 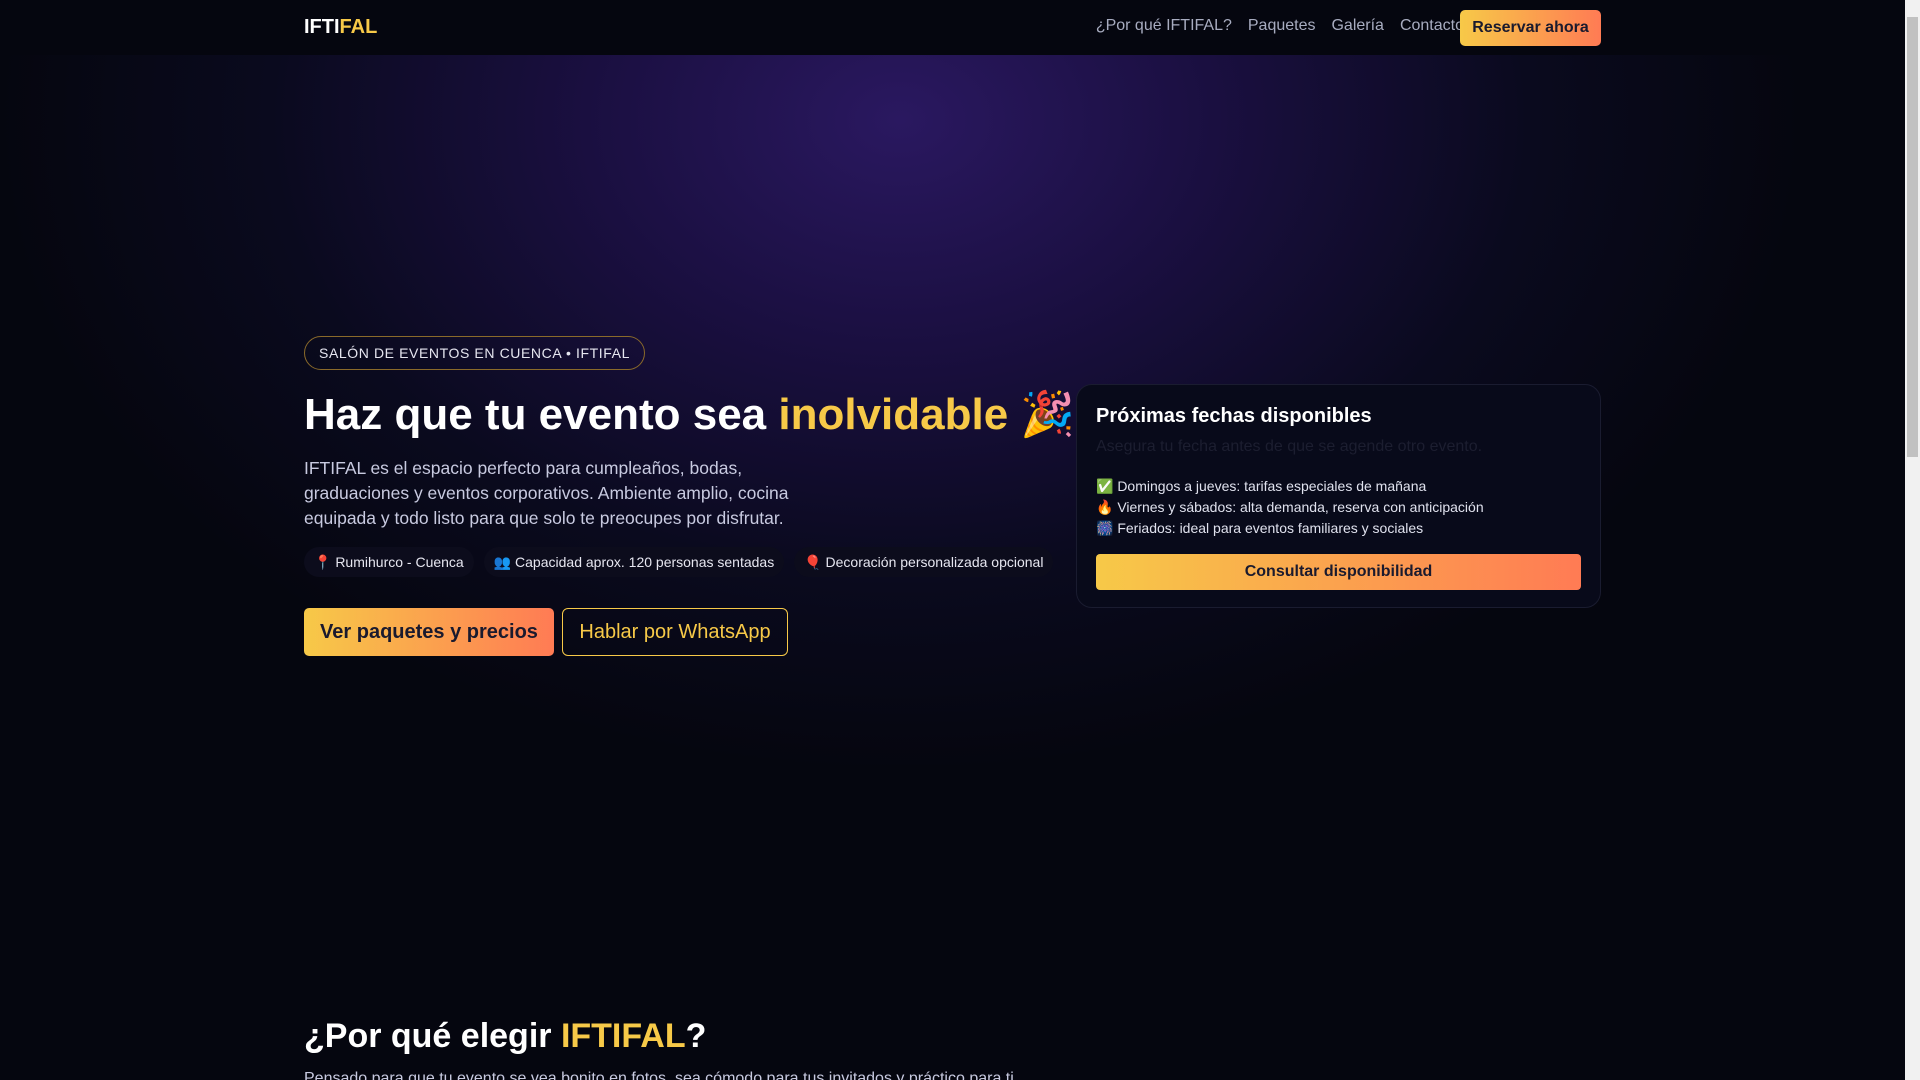 I want to click on why-title-text: ¿Por qué elegir, so click(x=432, y=1036).